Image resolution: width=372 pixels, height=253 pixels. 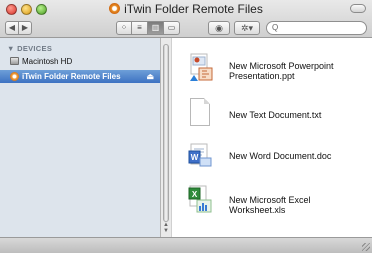 I want to click on file-name: New Microsoft Excel Worksheet.xls, so click(x=299, y=205).